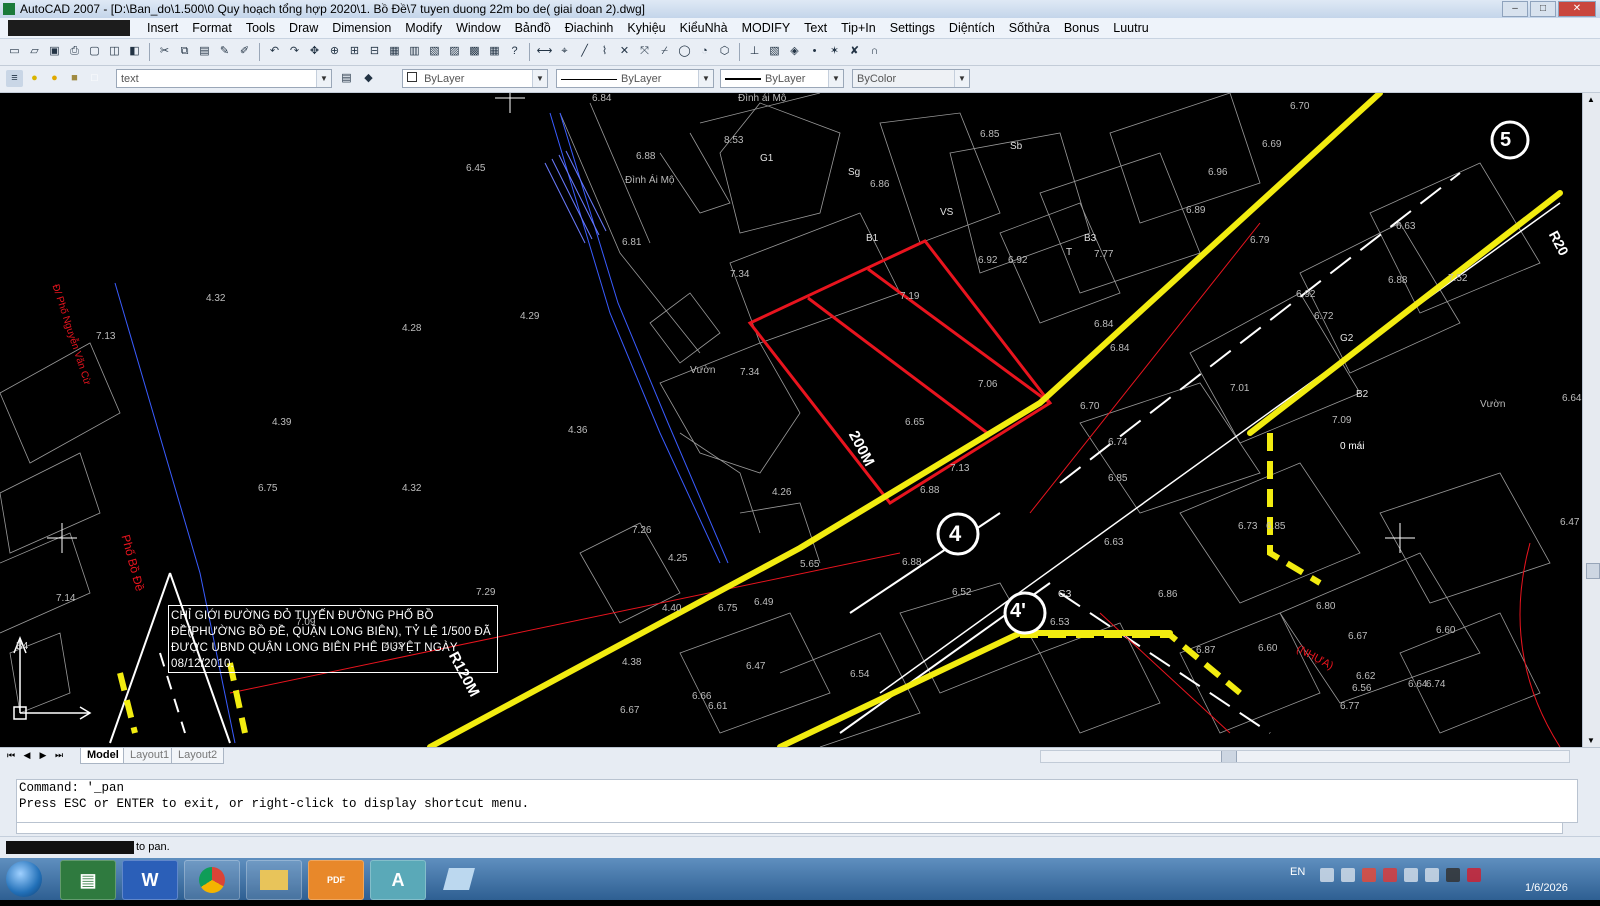  Describe the element at coordinates (664, 51) in the screenshot. I see `break-icon: ⌿` at that location.